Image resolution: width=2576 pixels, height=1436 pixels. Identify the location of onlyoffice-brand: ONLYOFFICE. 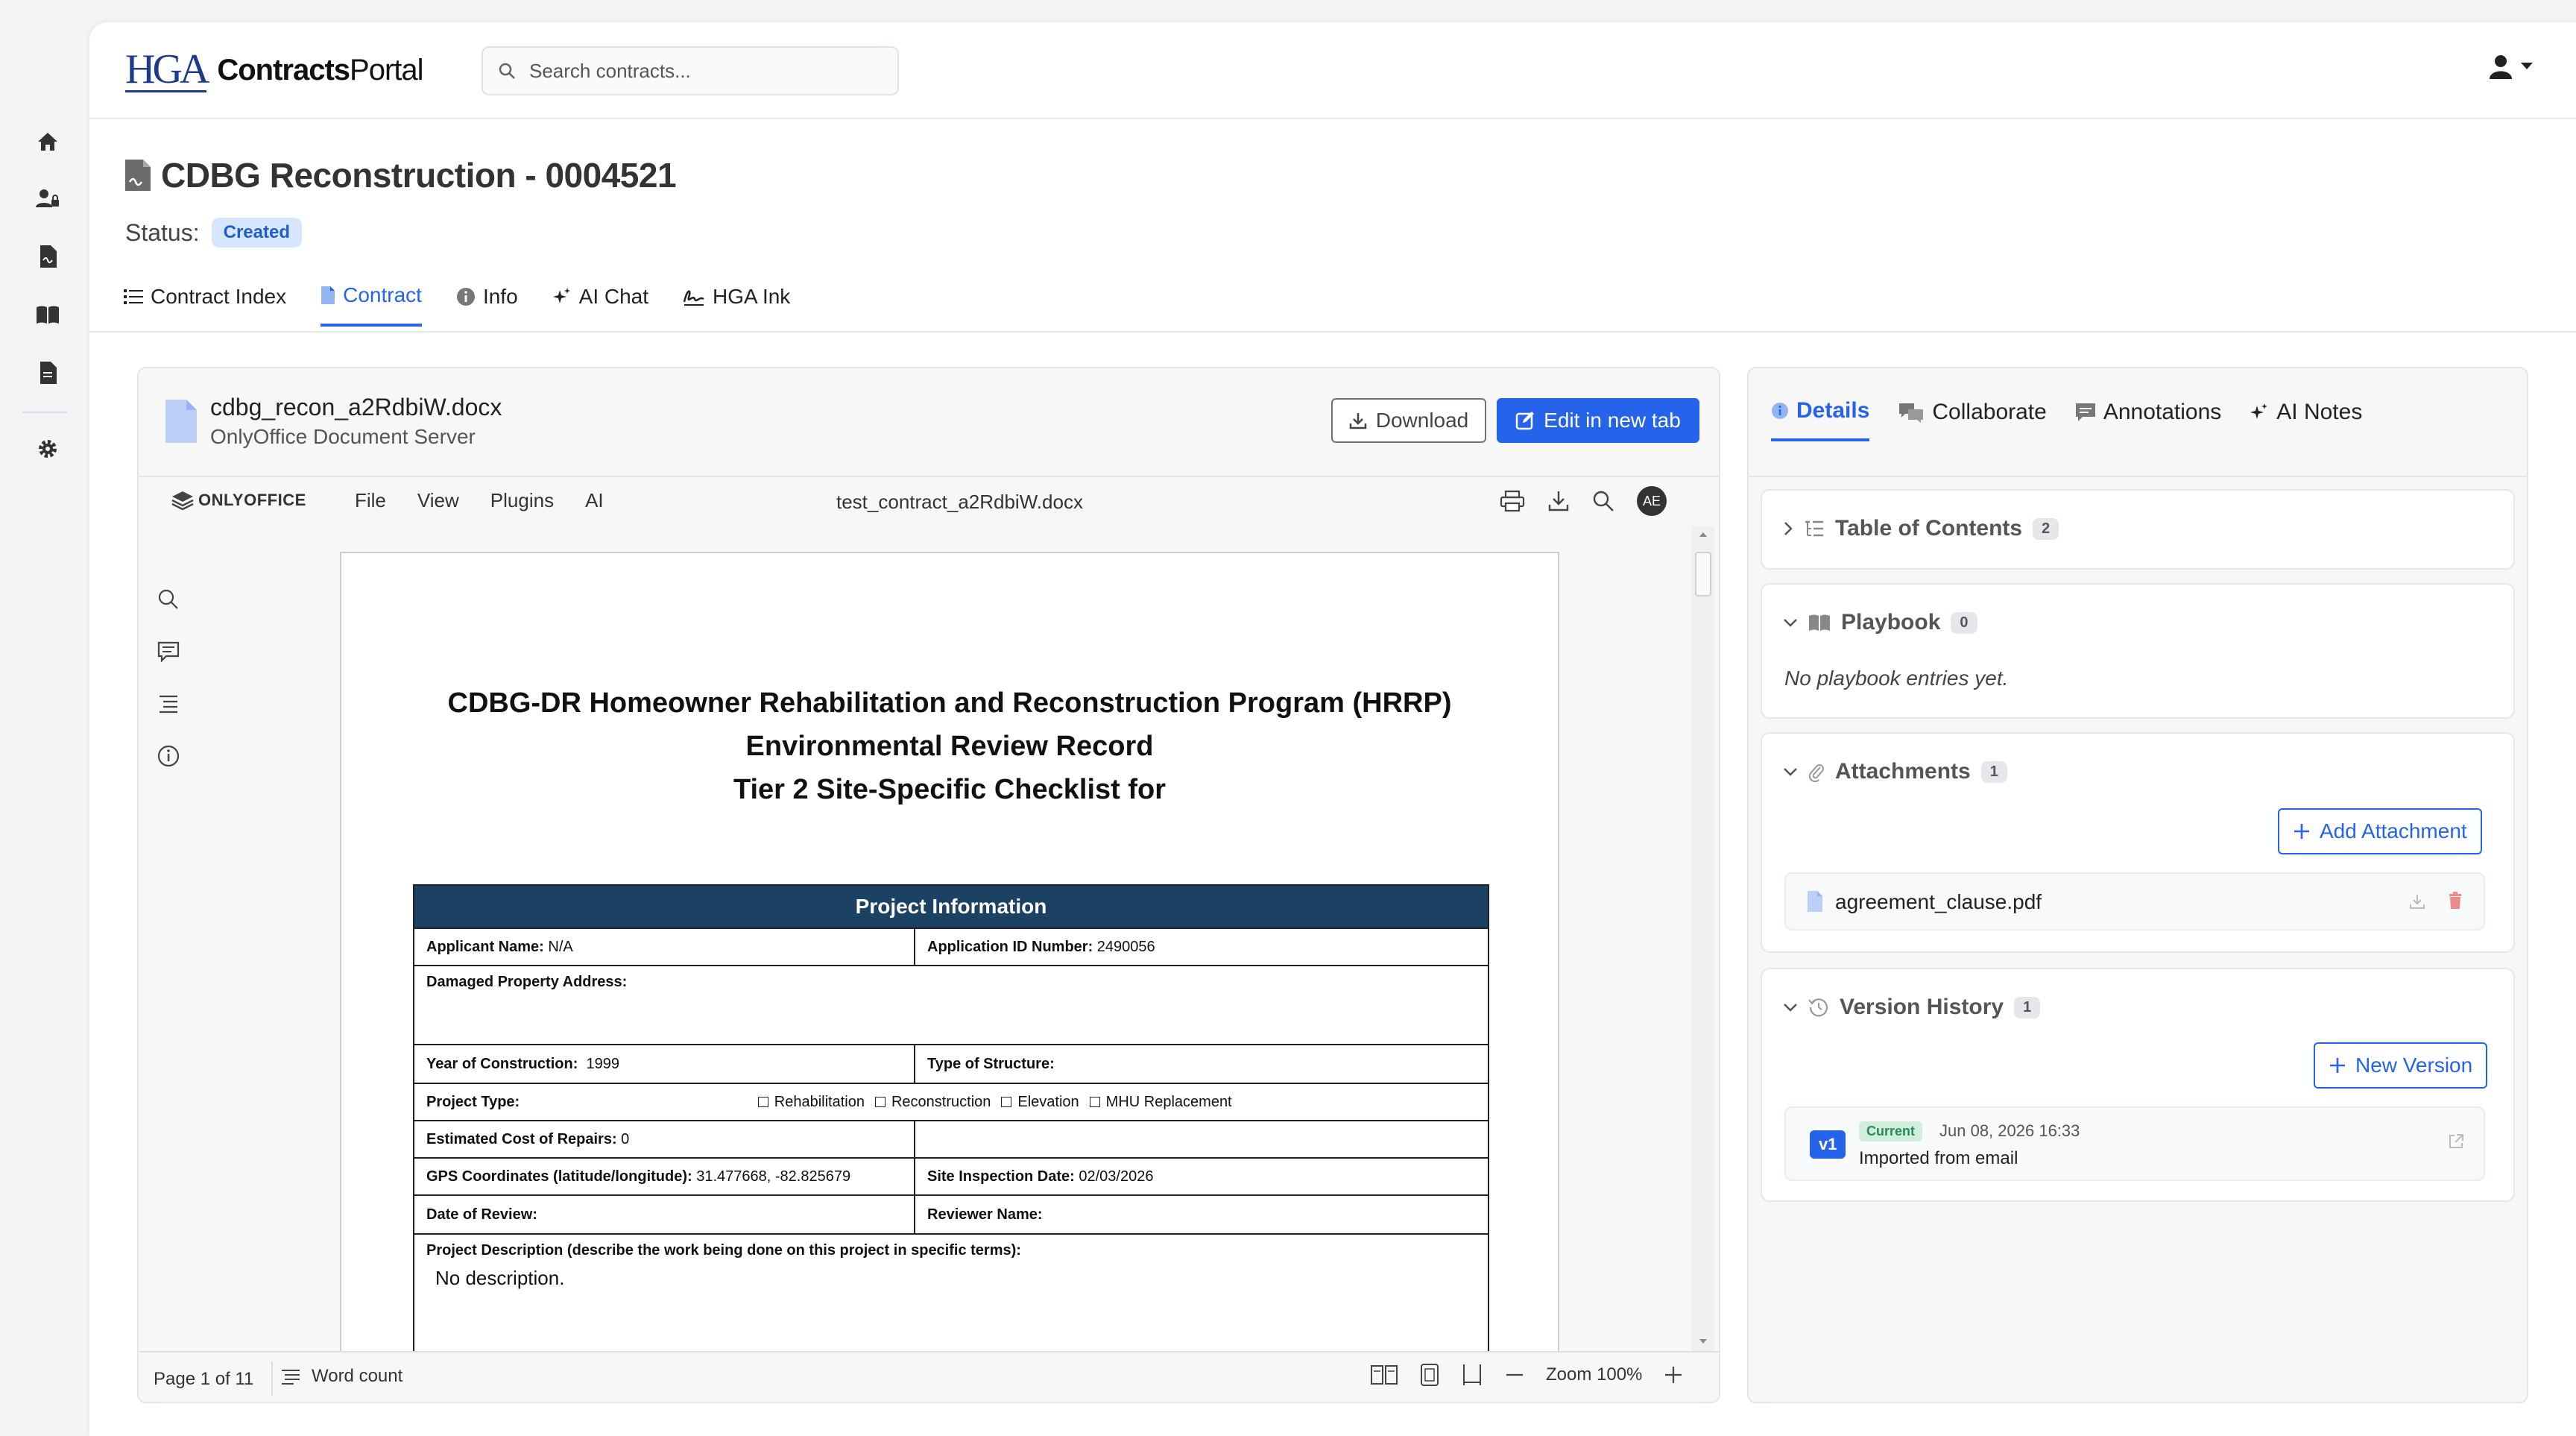
(252, 500).